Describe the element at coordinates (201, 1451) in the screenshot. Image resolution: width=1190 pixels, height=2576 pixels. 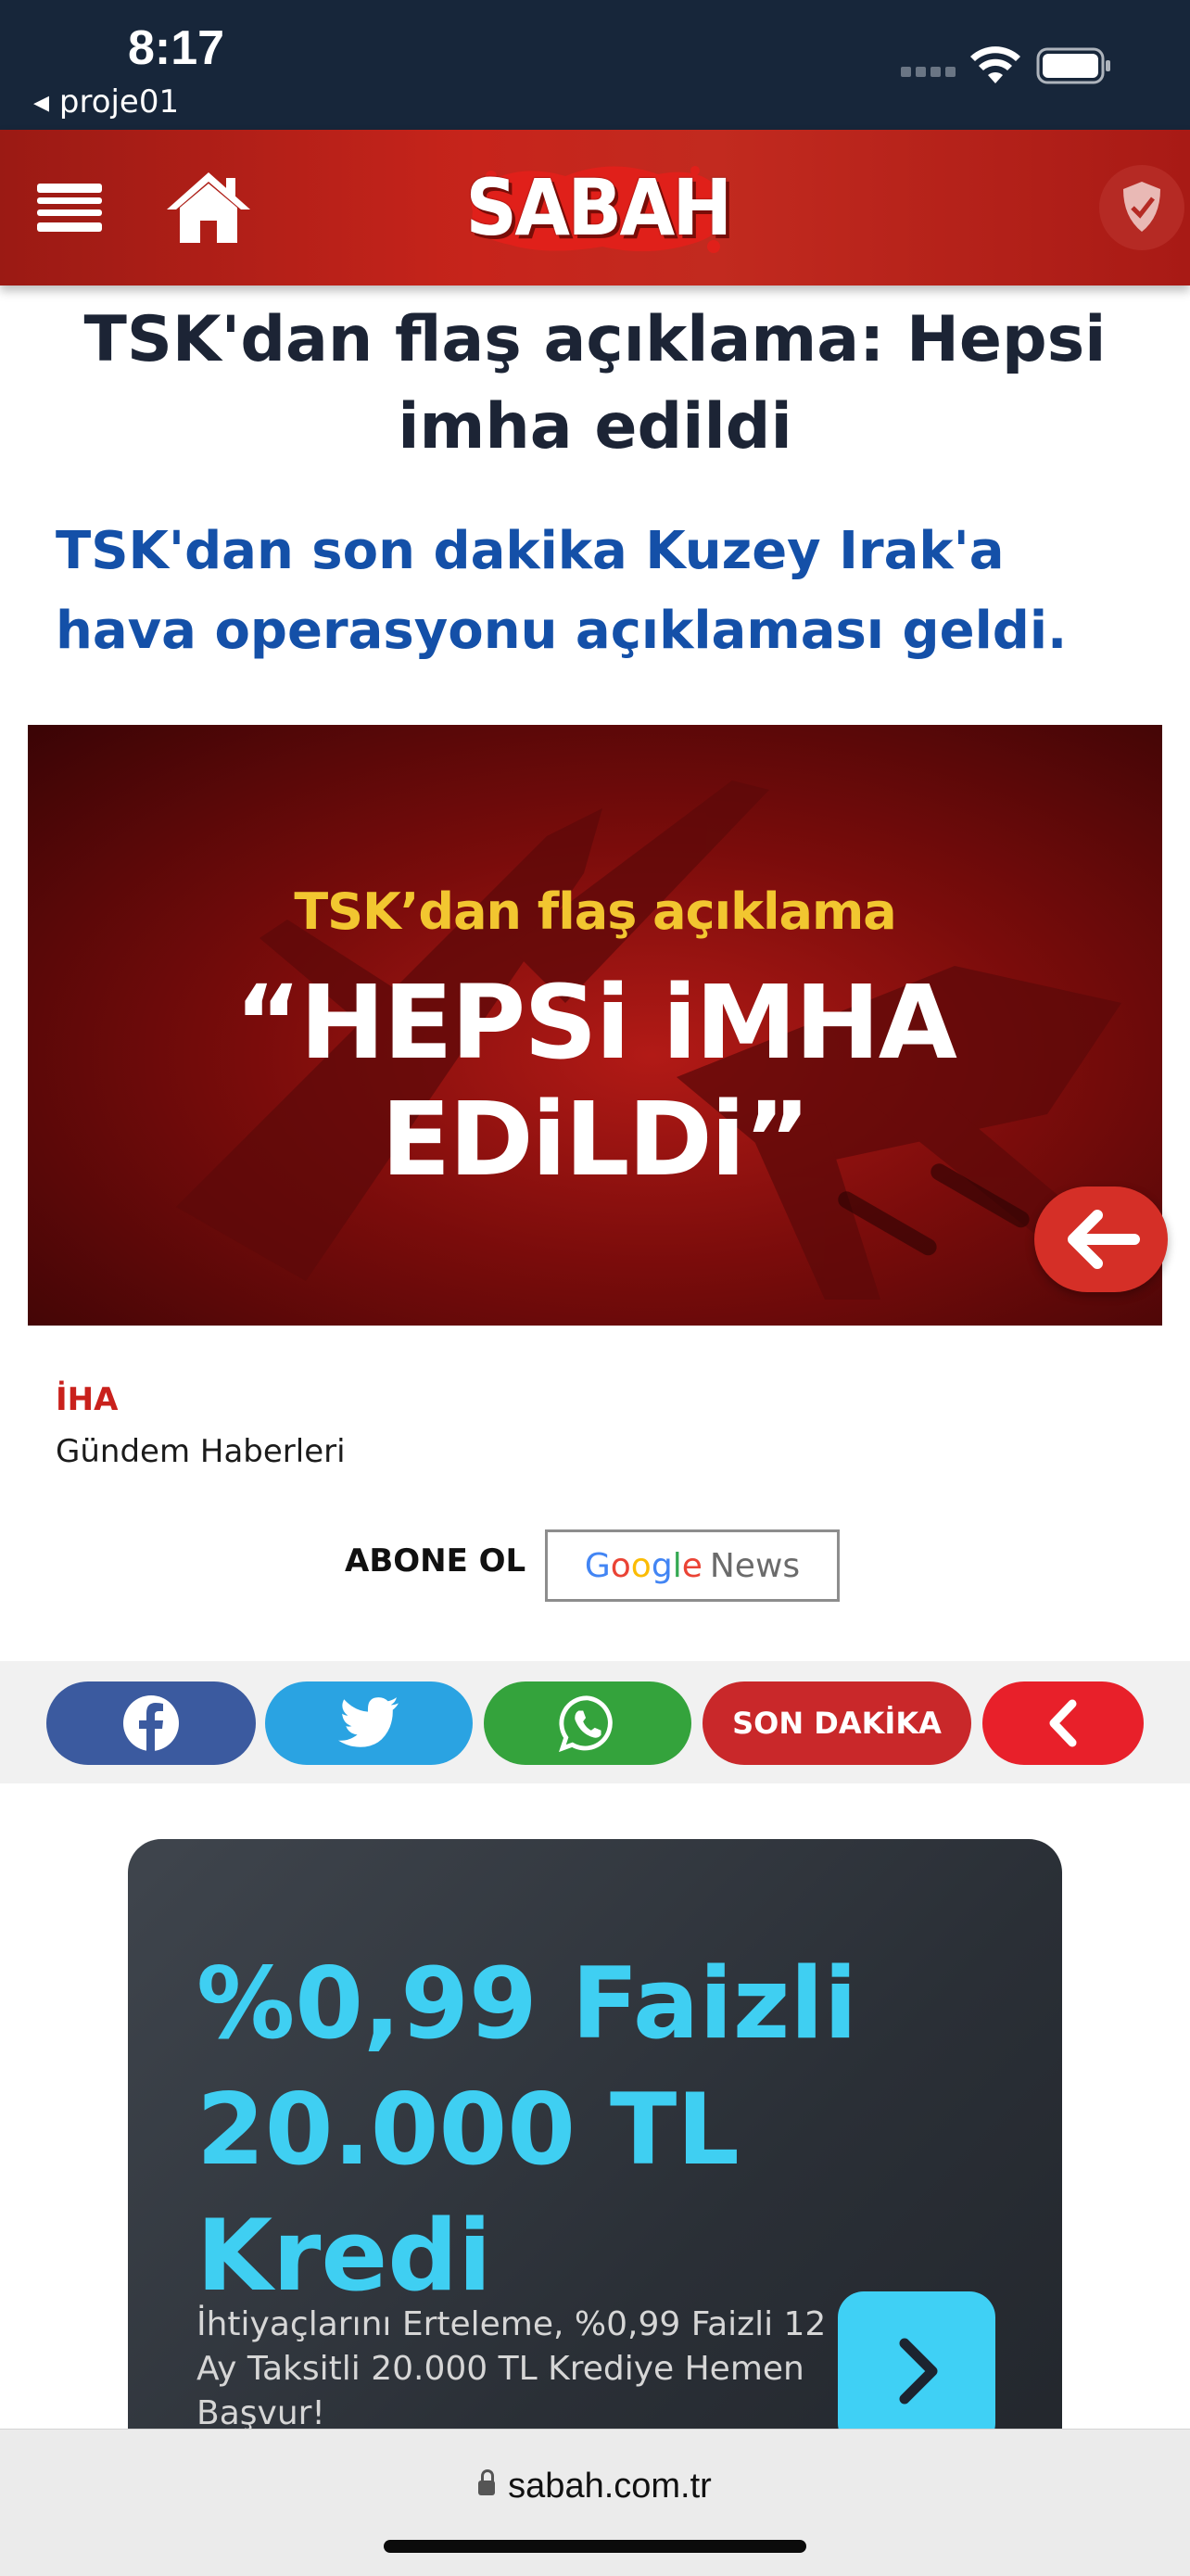
I see `news-category: Gündem Haberleri` at that location.